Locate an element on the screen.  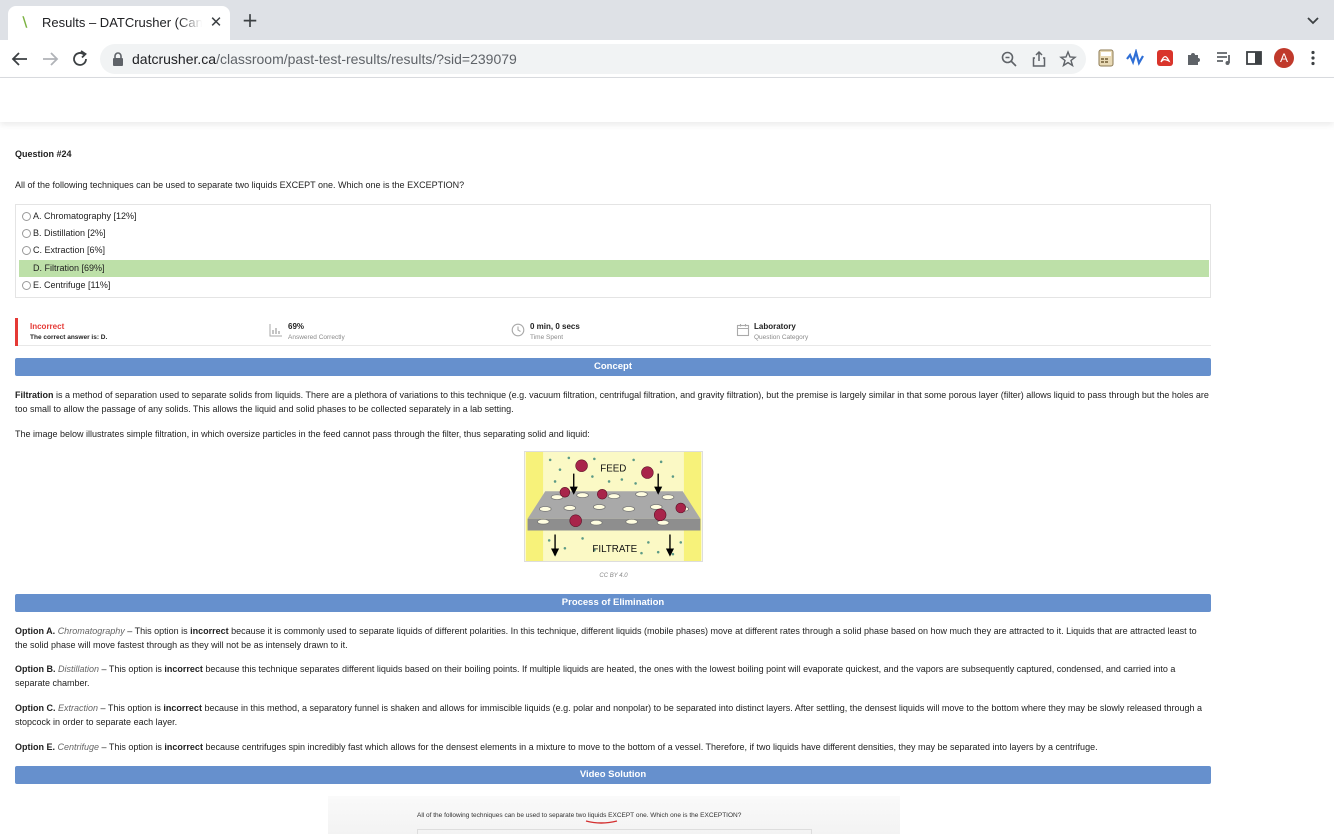
concept-header: Concept is located at coordinates (613, 367).